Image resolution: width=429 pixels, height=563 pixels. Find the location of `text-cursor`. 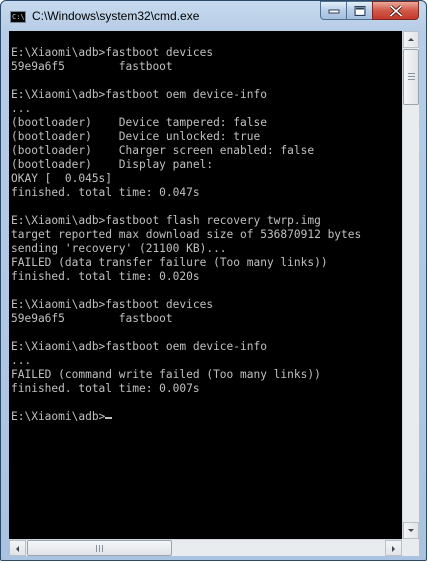

text-cursor is located at coordinates (109, 418).